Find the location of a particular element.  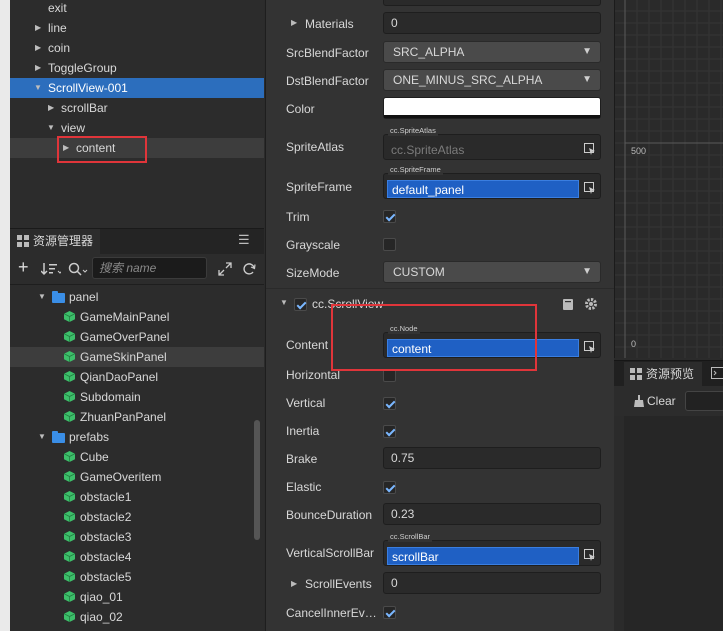

asset-item: QianDaoPanel is located at coordinates (137, 377).